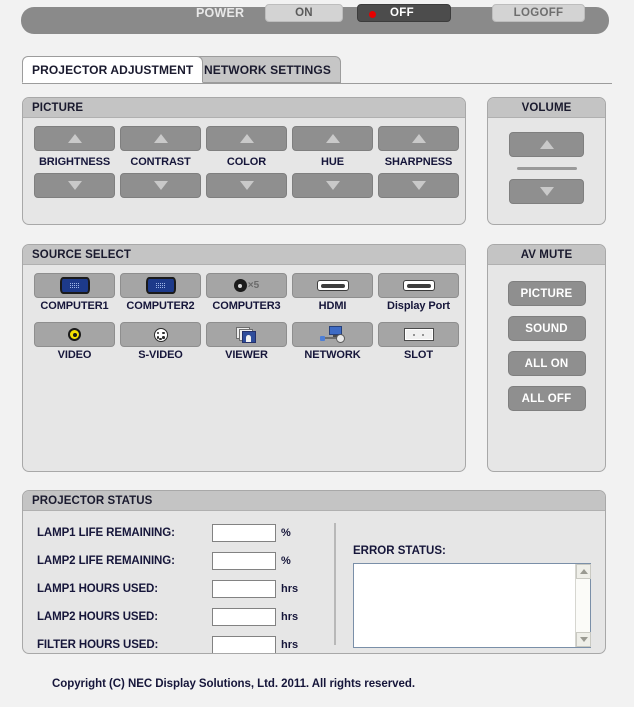 Image resolution: width=634 pixels, height=707 pixels. I want to click on source-display-port: Display Port, so click(418, 292).